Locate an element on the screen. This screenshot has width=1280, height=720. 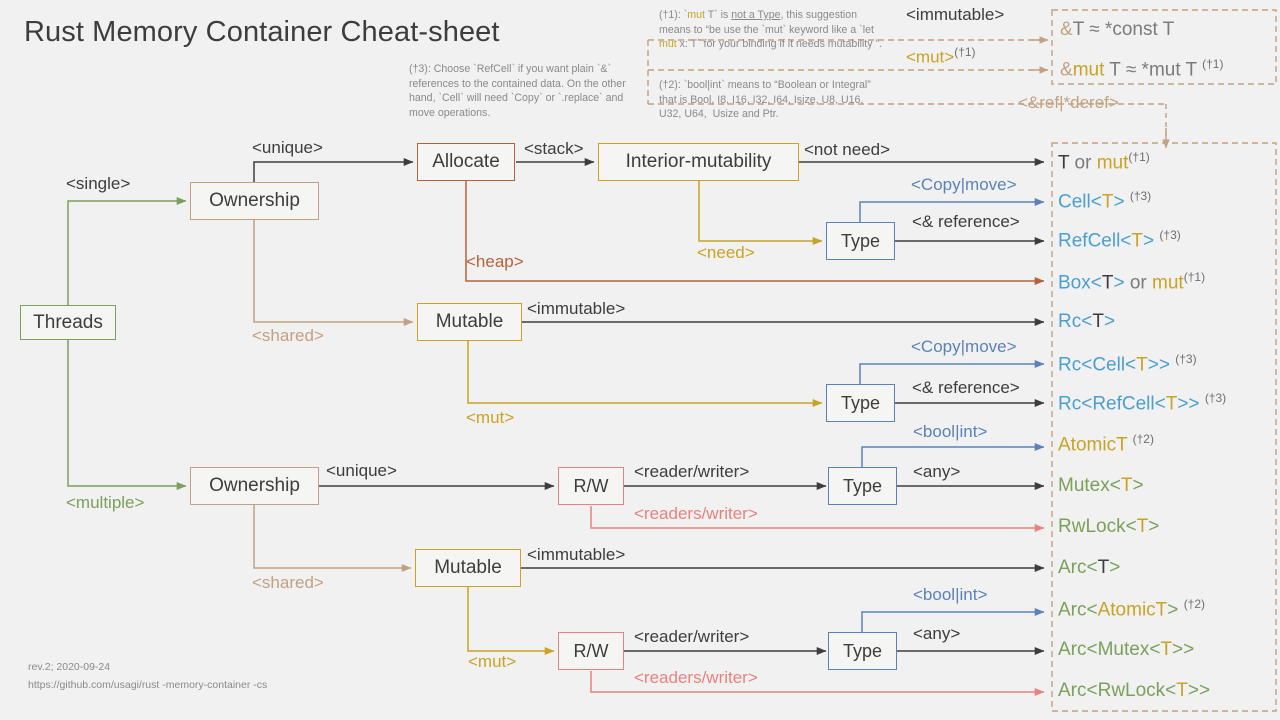
edge-label-unique-bottom: <unique> is located at coordinates (361, 470).